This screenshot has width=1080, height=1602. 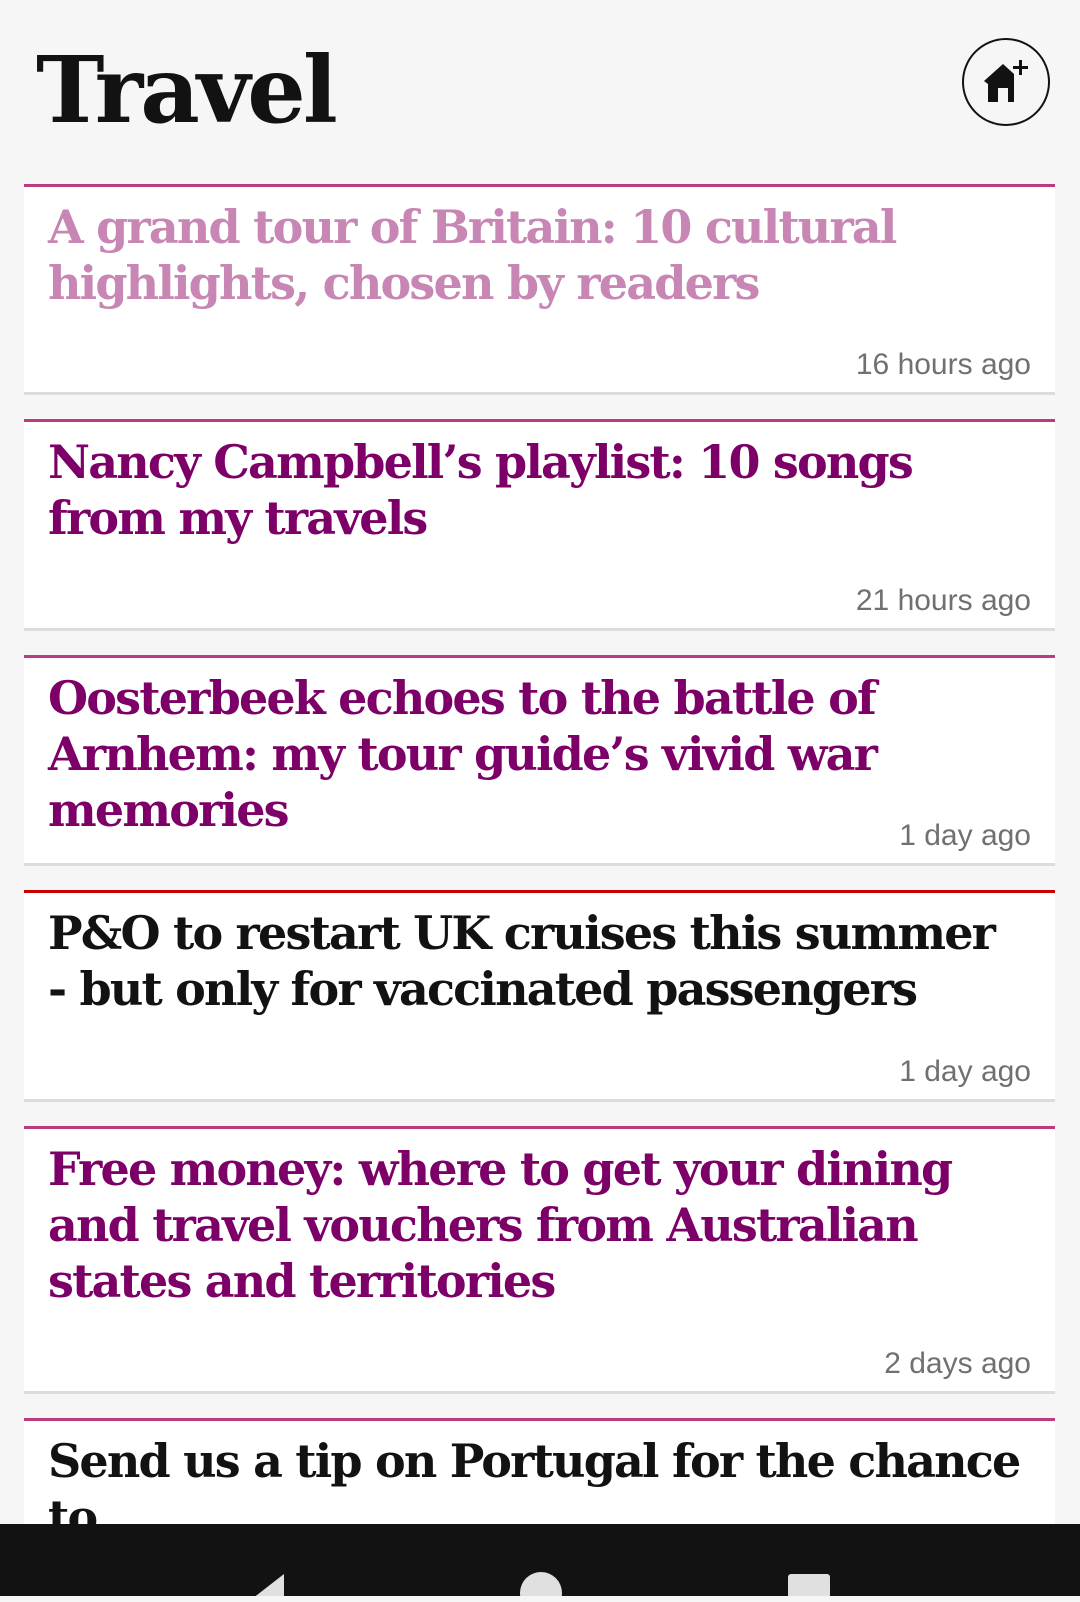 What do you see at coordinates (266, 1582) in the screenshot?
I see `back-icon` at bounding box center [266, 1582].